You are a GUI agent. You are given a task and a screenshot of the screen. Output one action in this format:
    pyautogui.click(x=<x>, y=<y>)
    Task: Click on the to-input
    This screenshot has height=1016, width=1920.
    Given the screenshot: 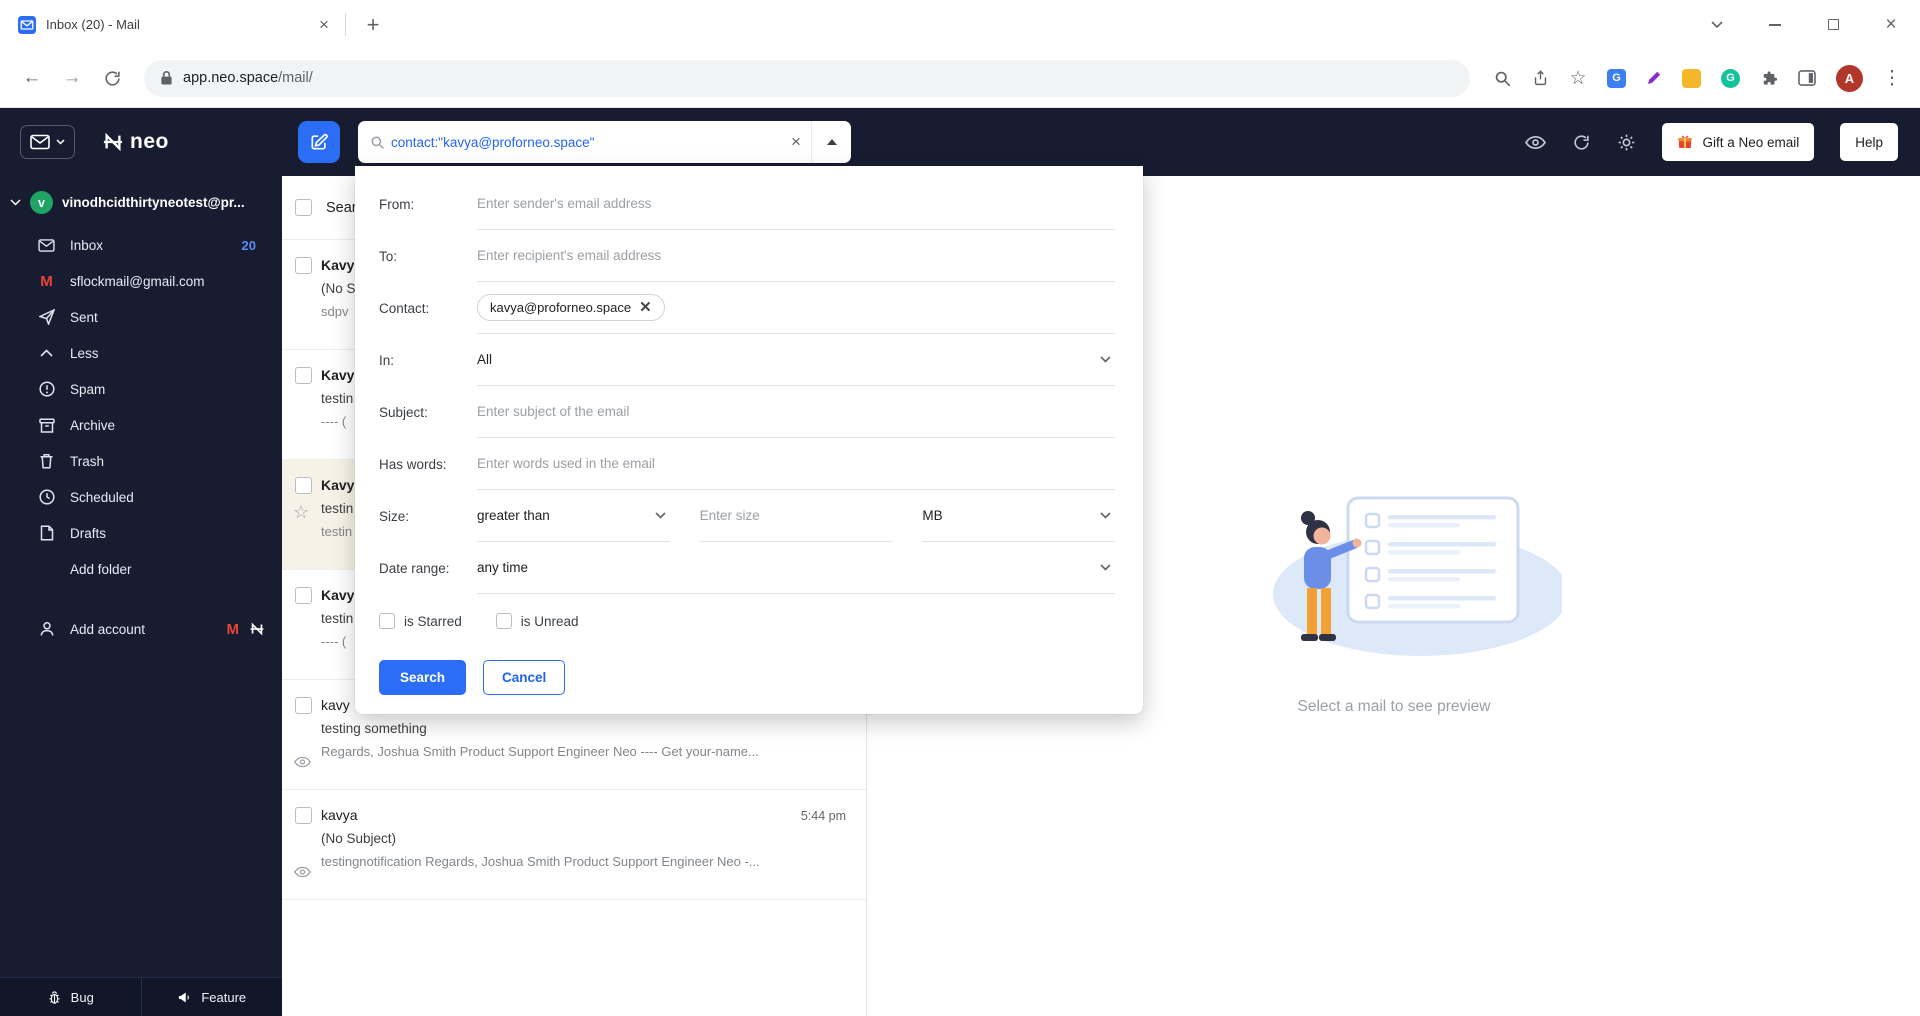 What is the action you would take?
    pyautogui.click(x=796, y=255)
    